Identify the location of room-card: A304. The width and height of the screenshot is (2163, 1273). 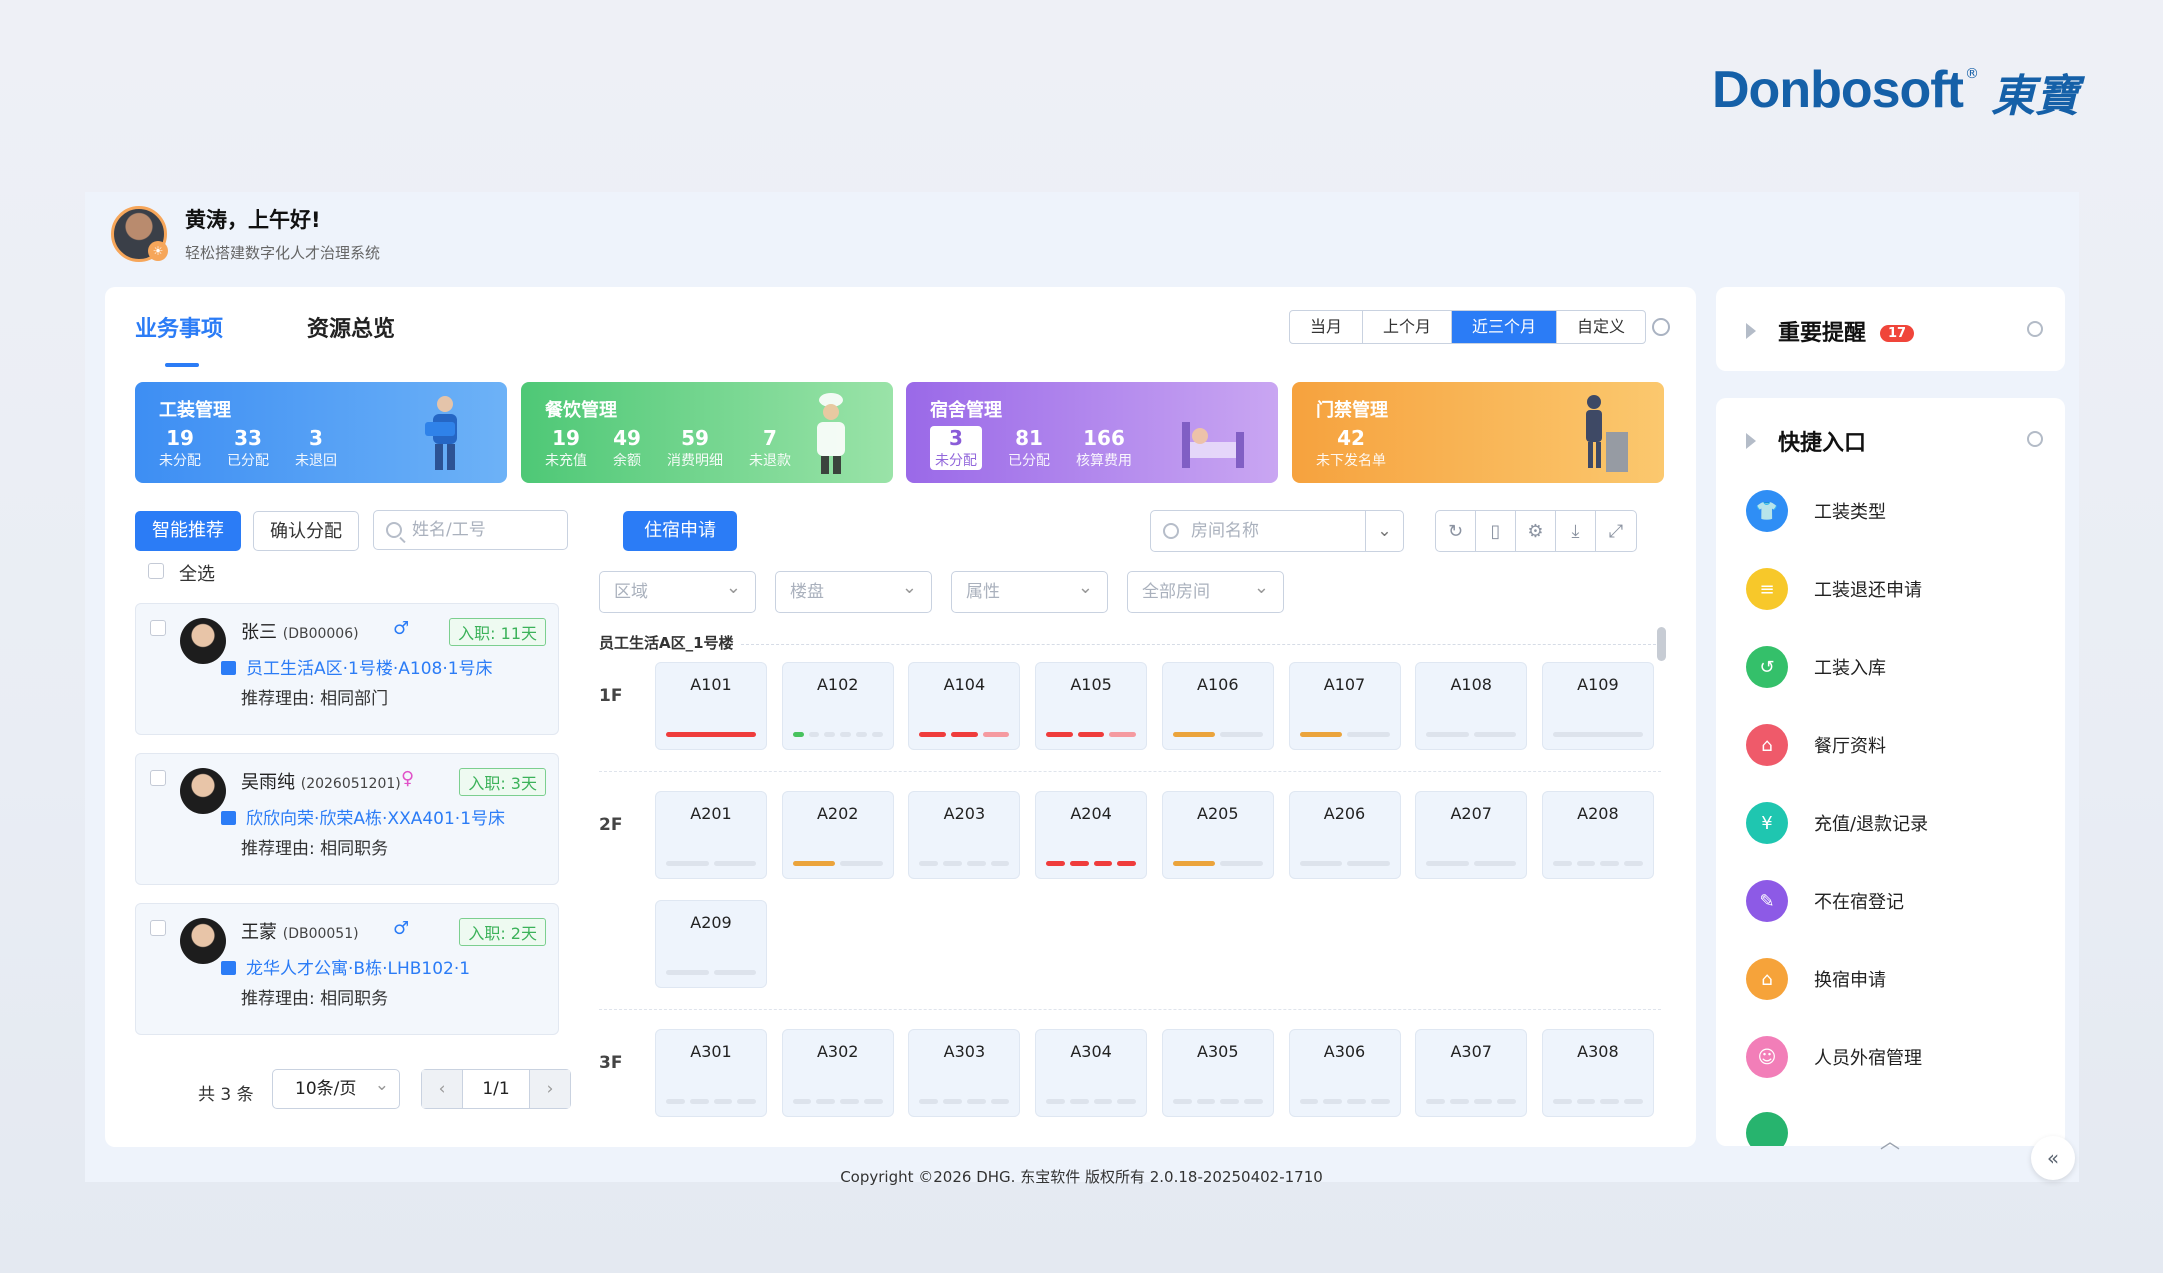
(1091, 1073).